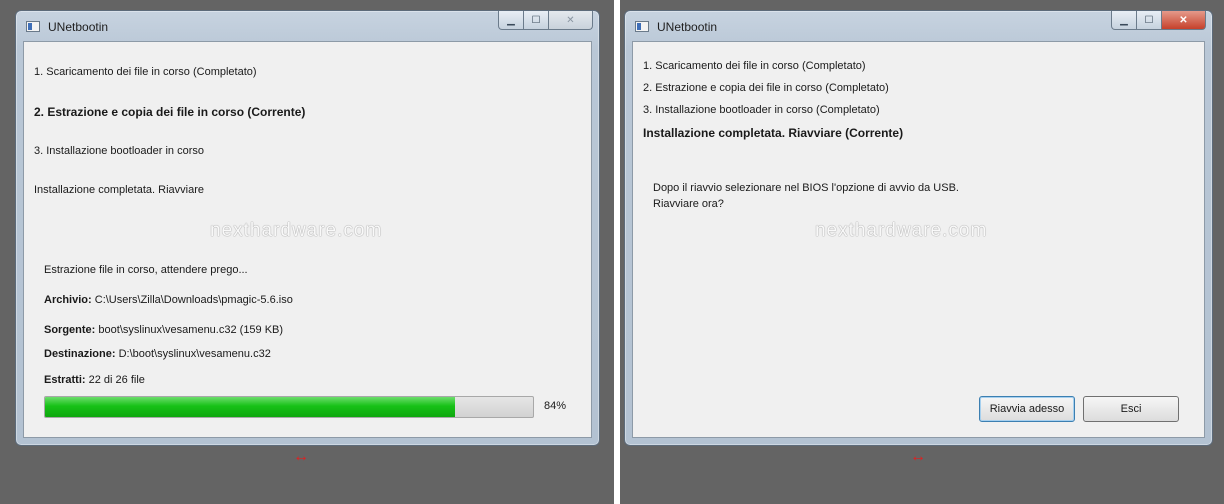 Image resolution: width=1224 pixels, height=504 pixels. I want to click on exit-button: Esci, so click(1131, 409).